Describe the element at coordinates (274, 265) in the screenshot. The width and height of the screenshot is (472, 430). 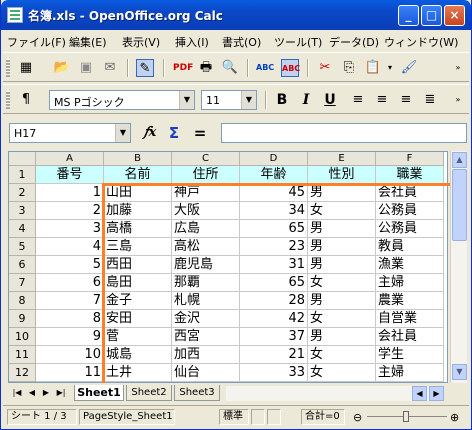
I see `table-cell: 31` at that location.